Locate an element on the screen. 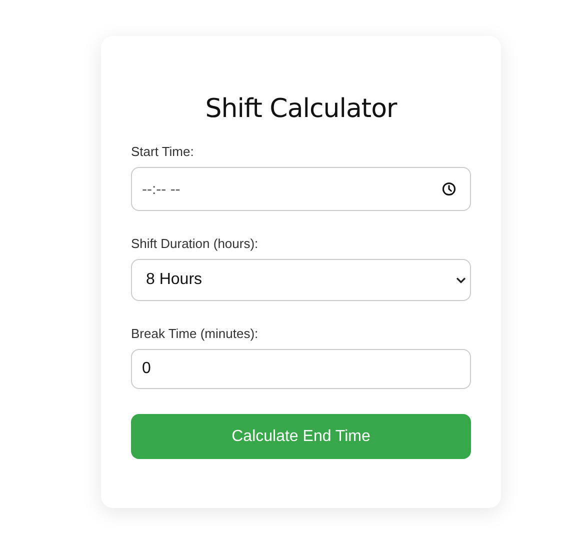 This screenshot has height=551, width=576. field-label: Break Time (minutes): is located at coordinates (195, 333).